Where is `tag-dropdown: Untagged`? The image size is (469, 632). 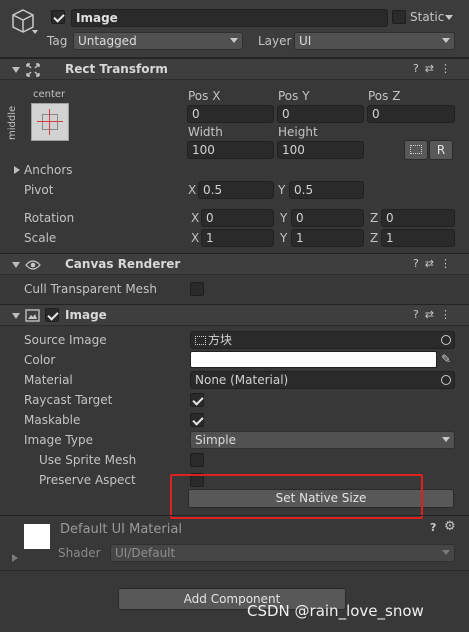 tag-dropdown: Untagged is located at coordinates (158, 41).